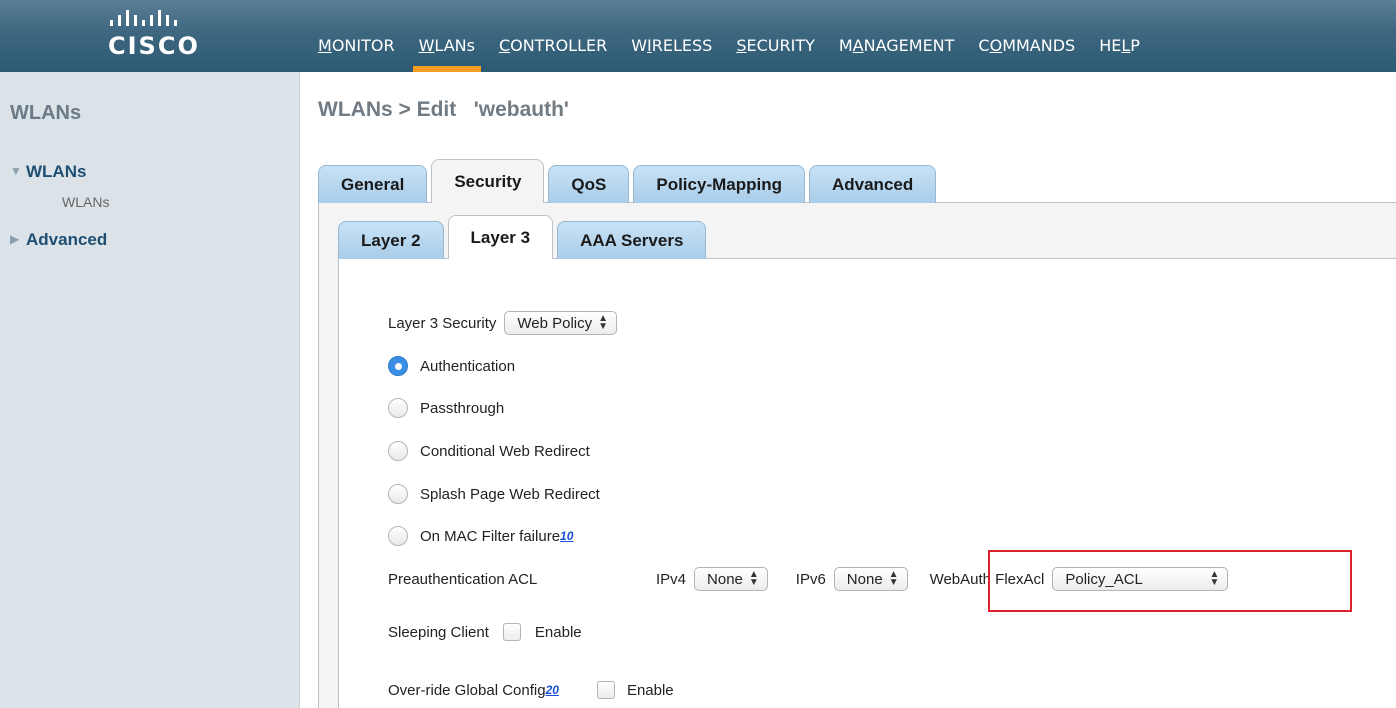  I want to click on option-authentication: Authentication, so click(451, 366).